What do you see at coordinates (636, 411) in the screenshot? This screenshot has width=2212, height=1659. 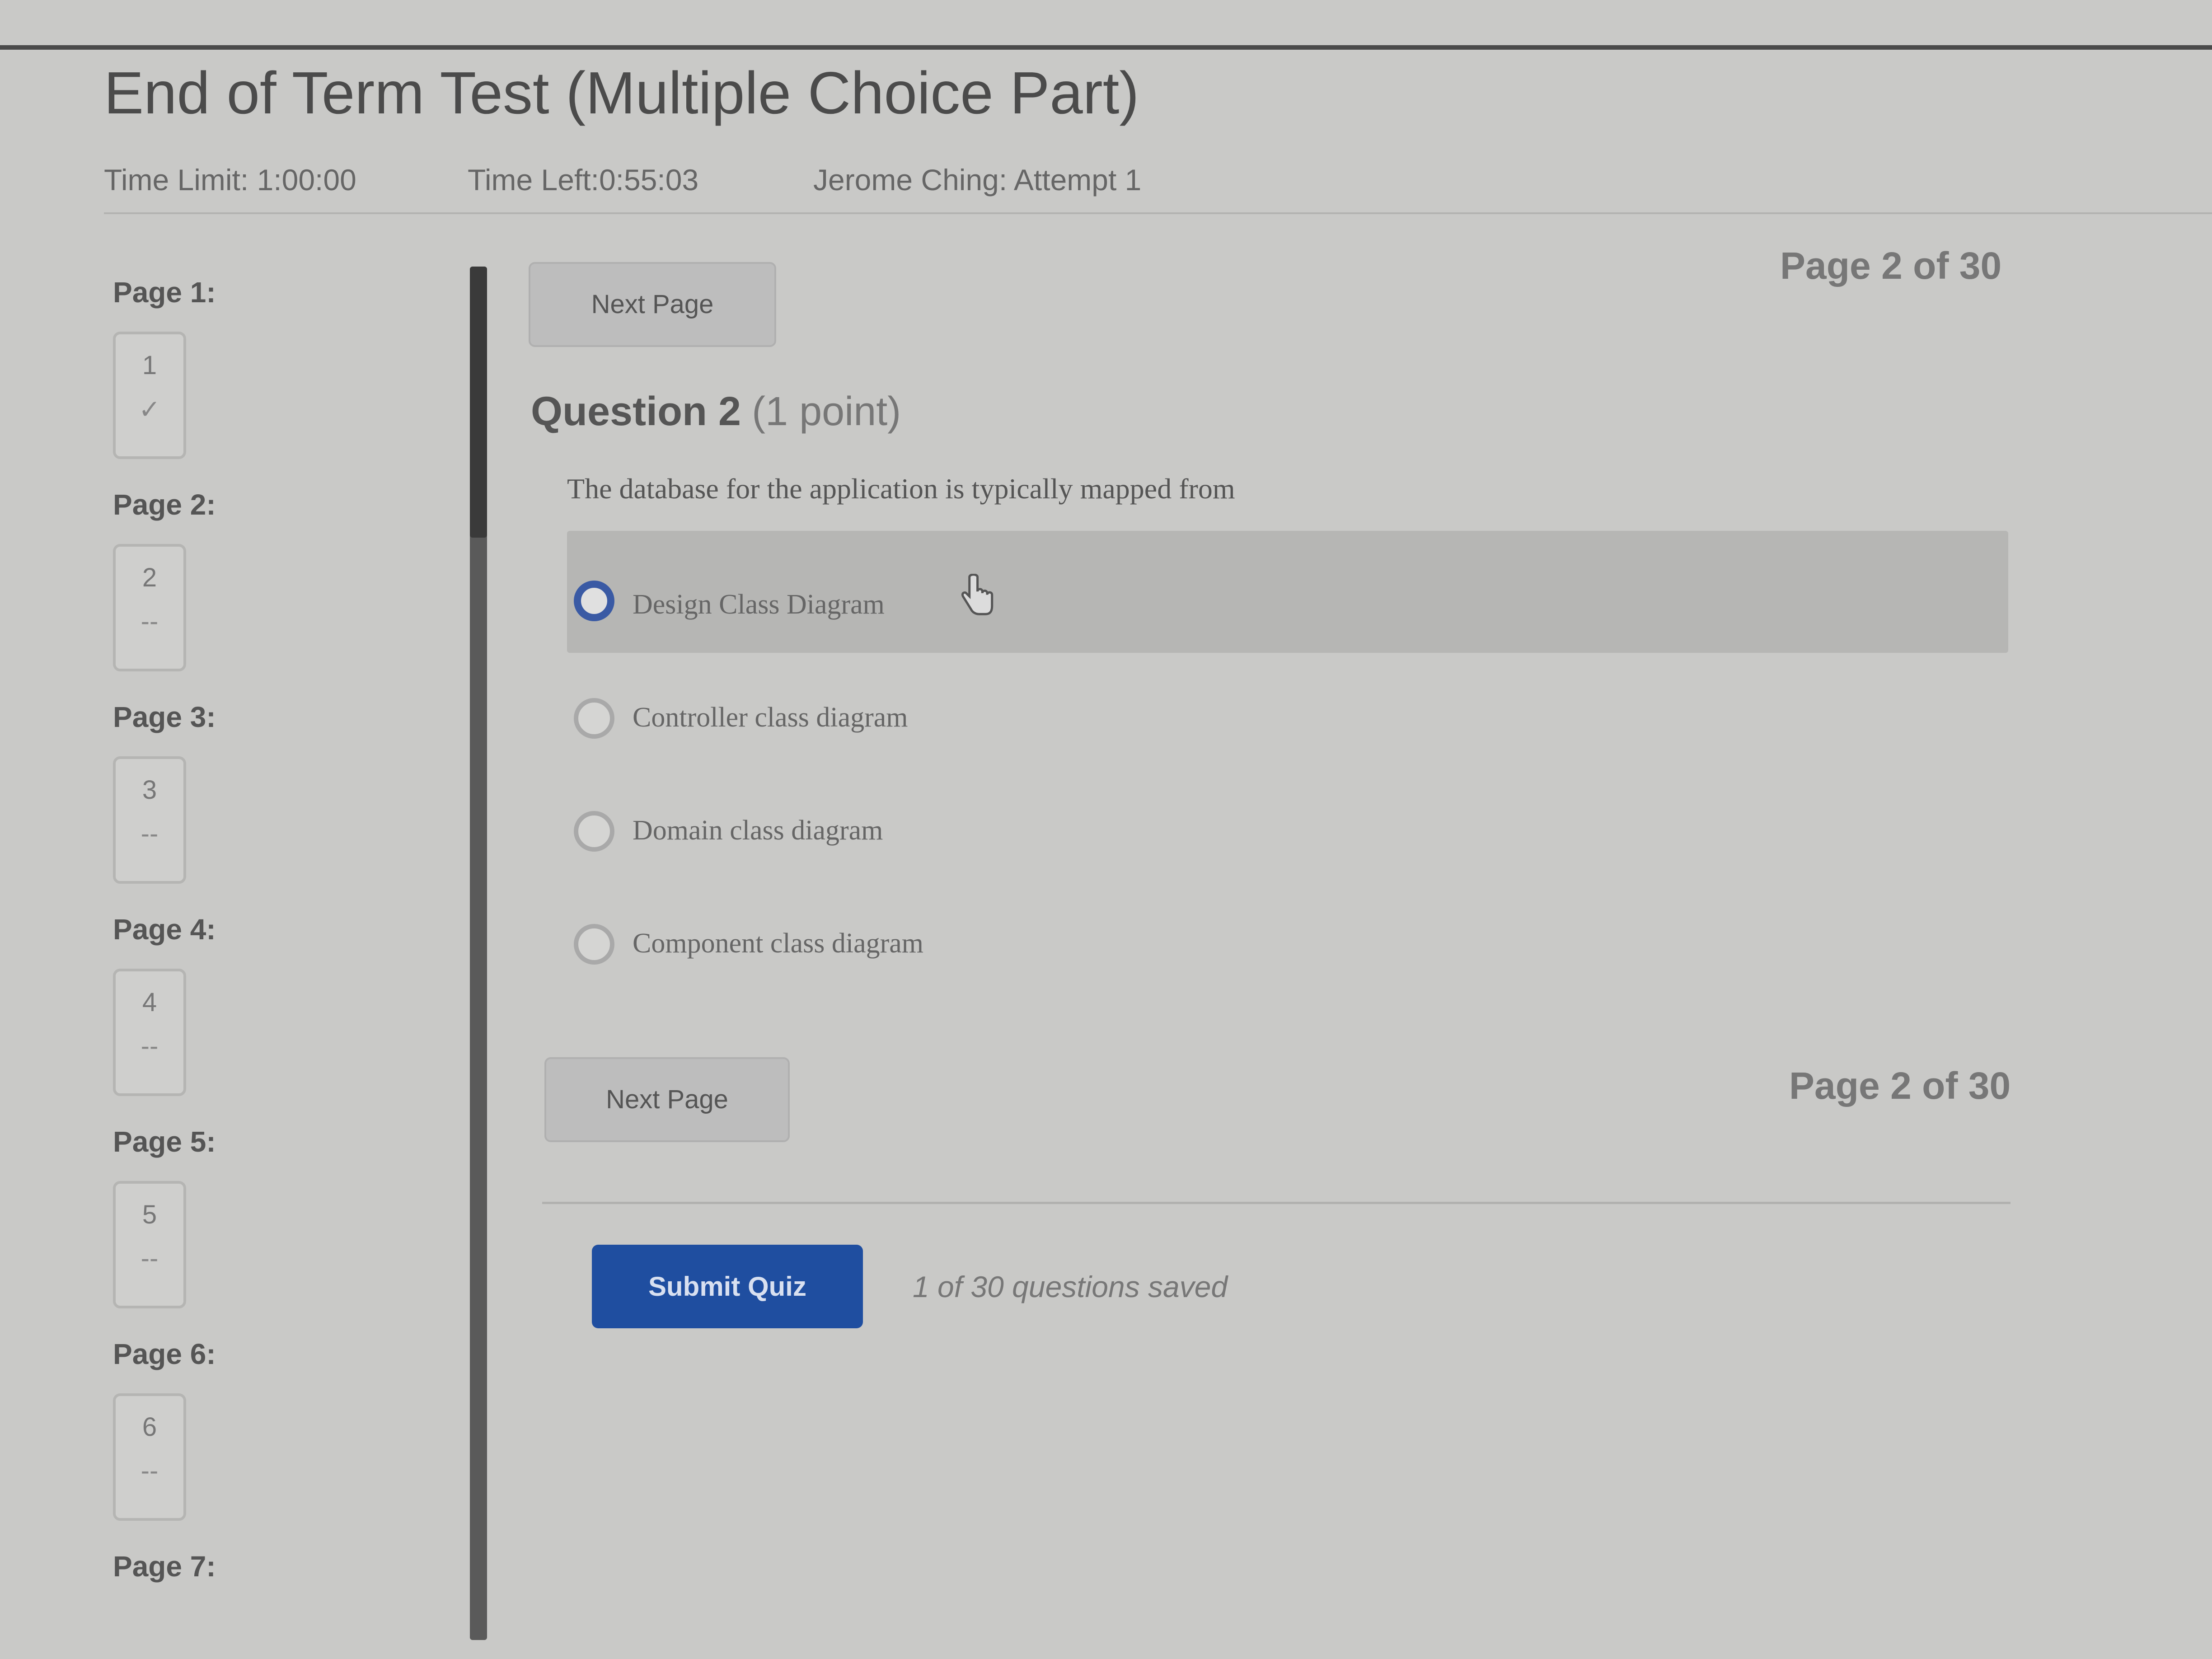 I see `question-number: Question 2` at bounding box center [636, 411].